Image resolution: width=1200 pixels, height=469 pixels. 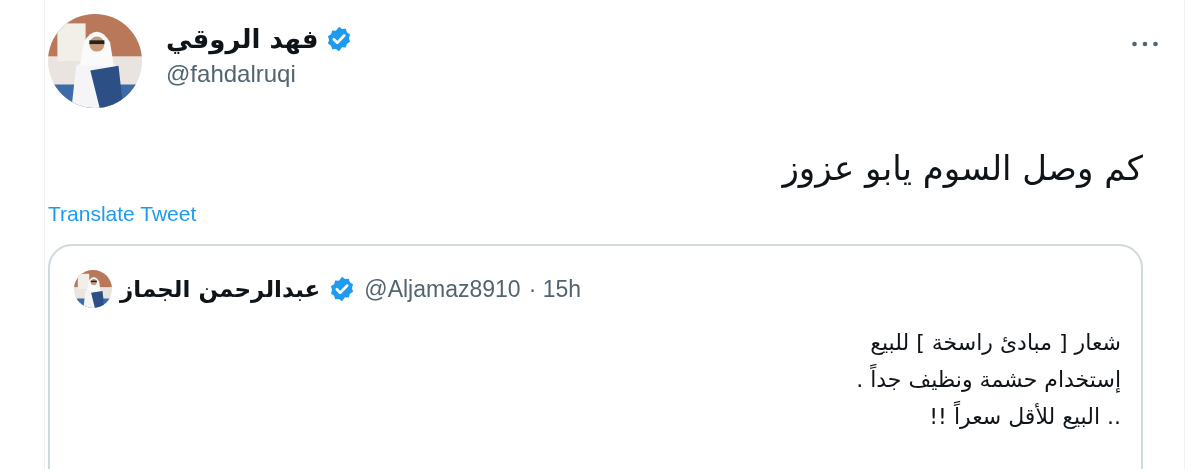 What do you see at coordinates (988, 379) in the screenshot?
I see `quoted-tweet-line: إستخدام حشمة ونظيف جداً .` at bounding box center [988, 379].